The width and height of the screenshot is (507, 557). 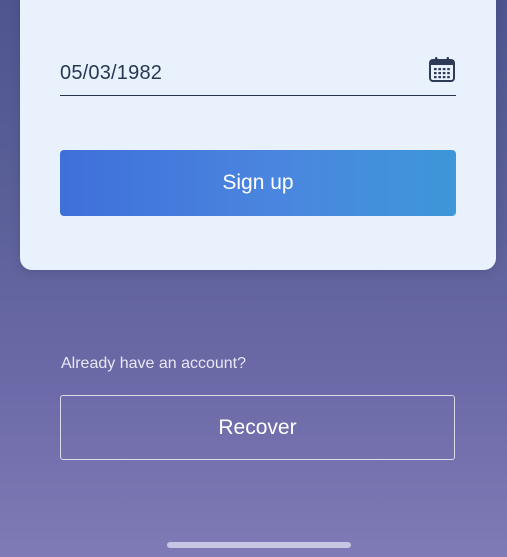 I want to click on date-of-birth-value: 05/03/1982, so click(x=111, y=73).